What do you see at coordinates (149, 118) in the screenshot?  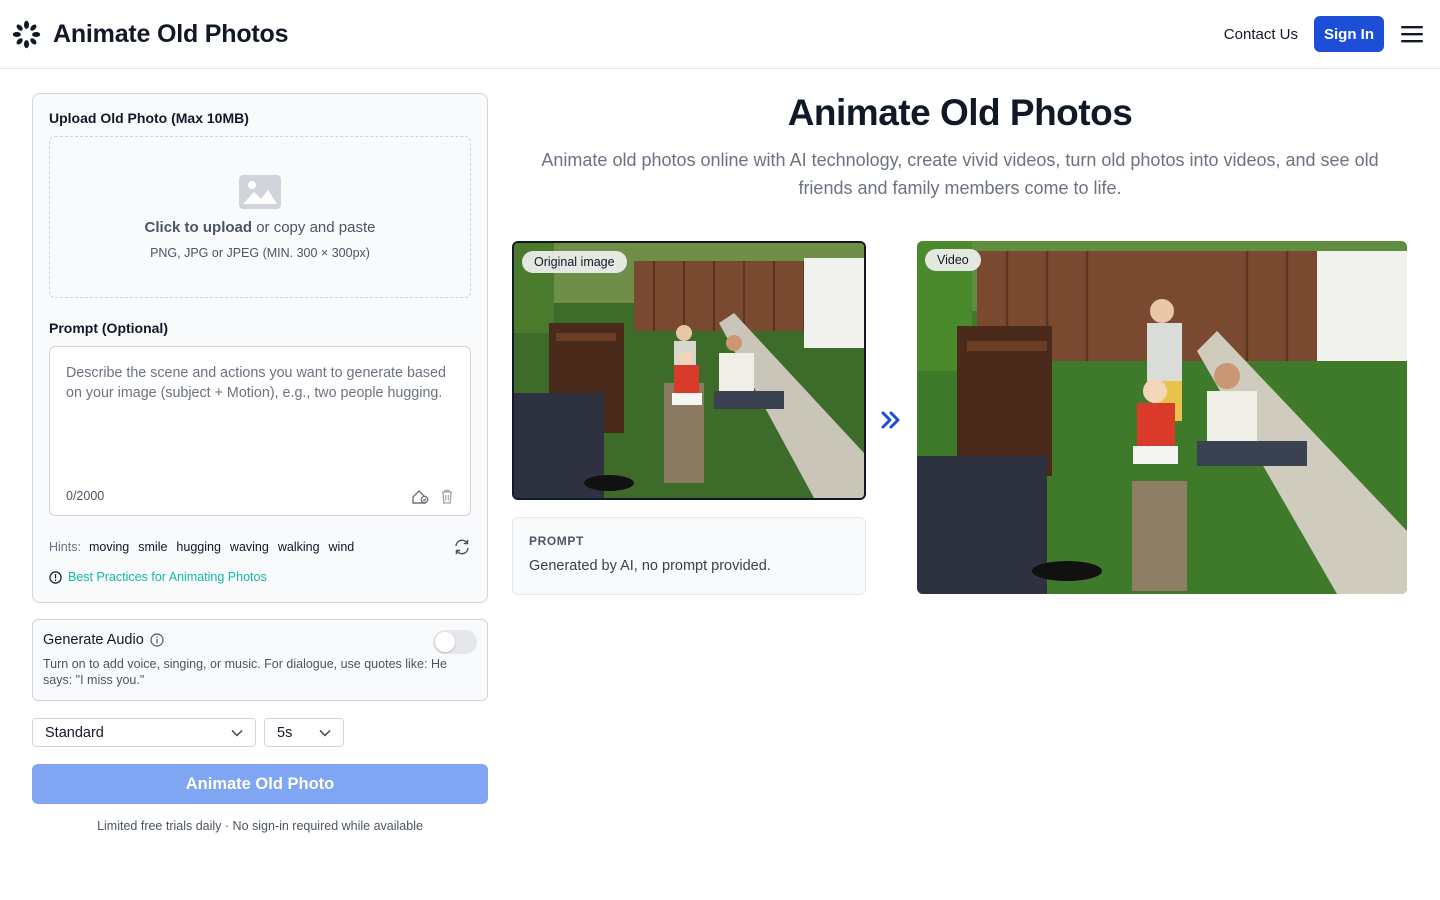 I see `upload-label: Upload Old Photo (Max 10MB)` at bounding box center [149, 118].